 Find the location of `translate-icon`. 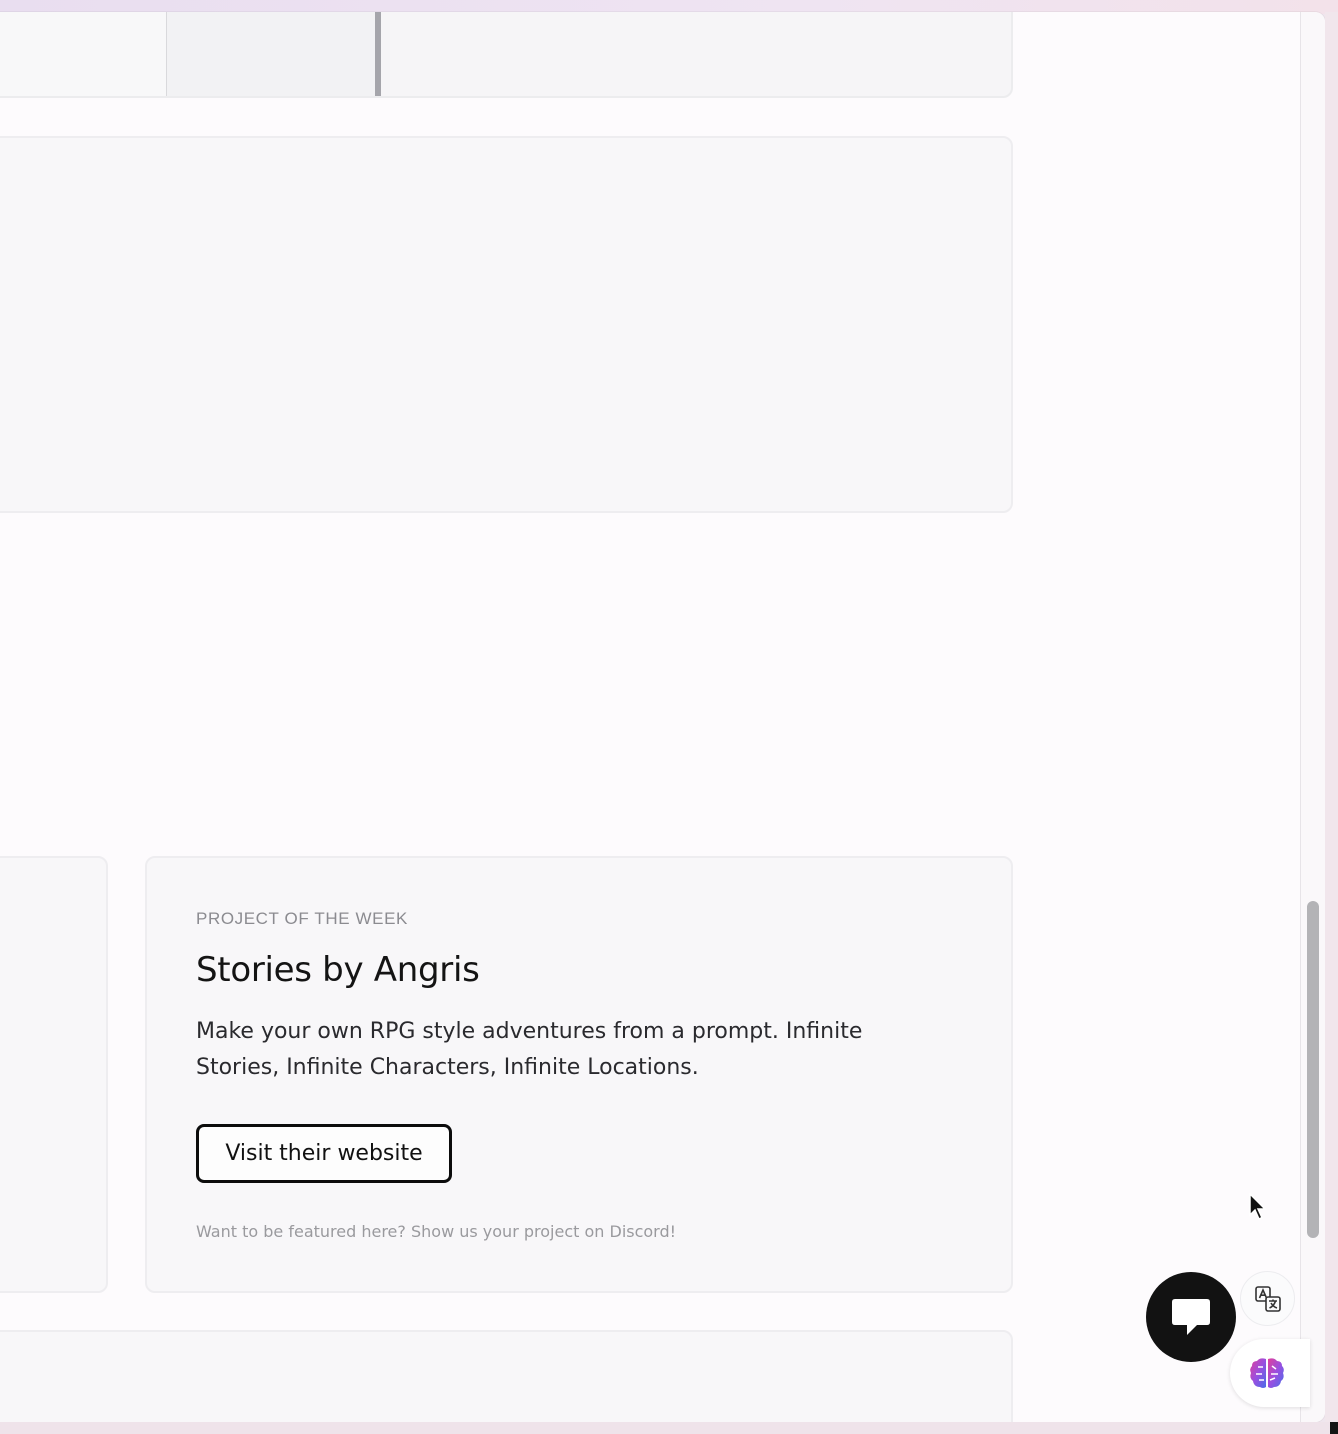

translate-icon is located at coordinates (1267, 1298).